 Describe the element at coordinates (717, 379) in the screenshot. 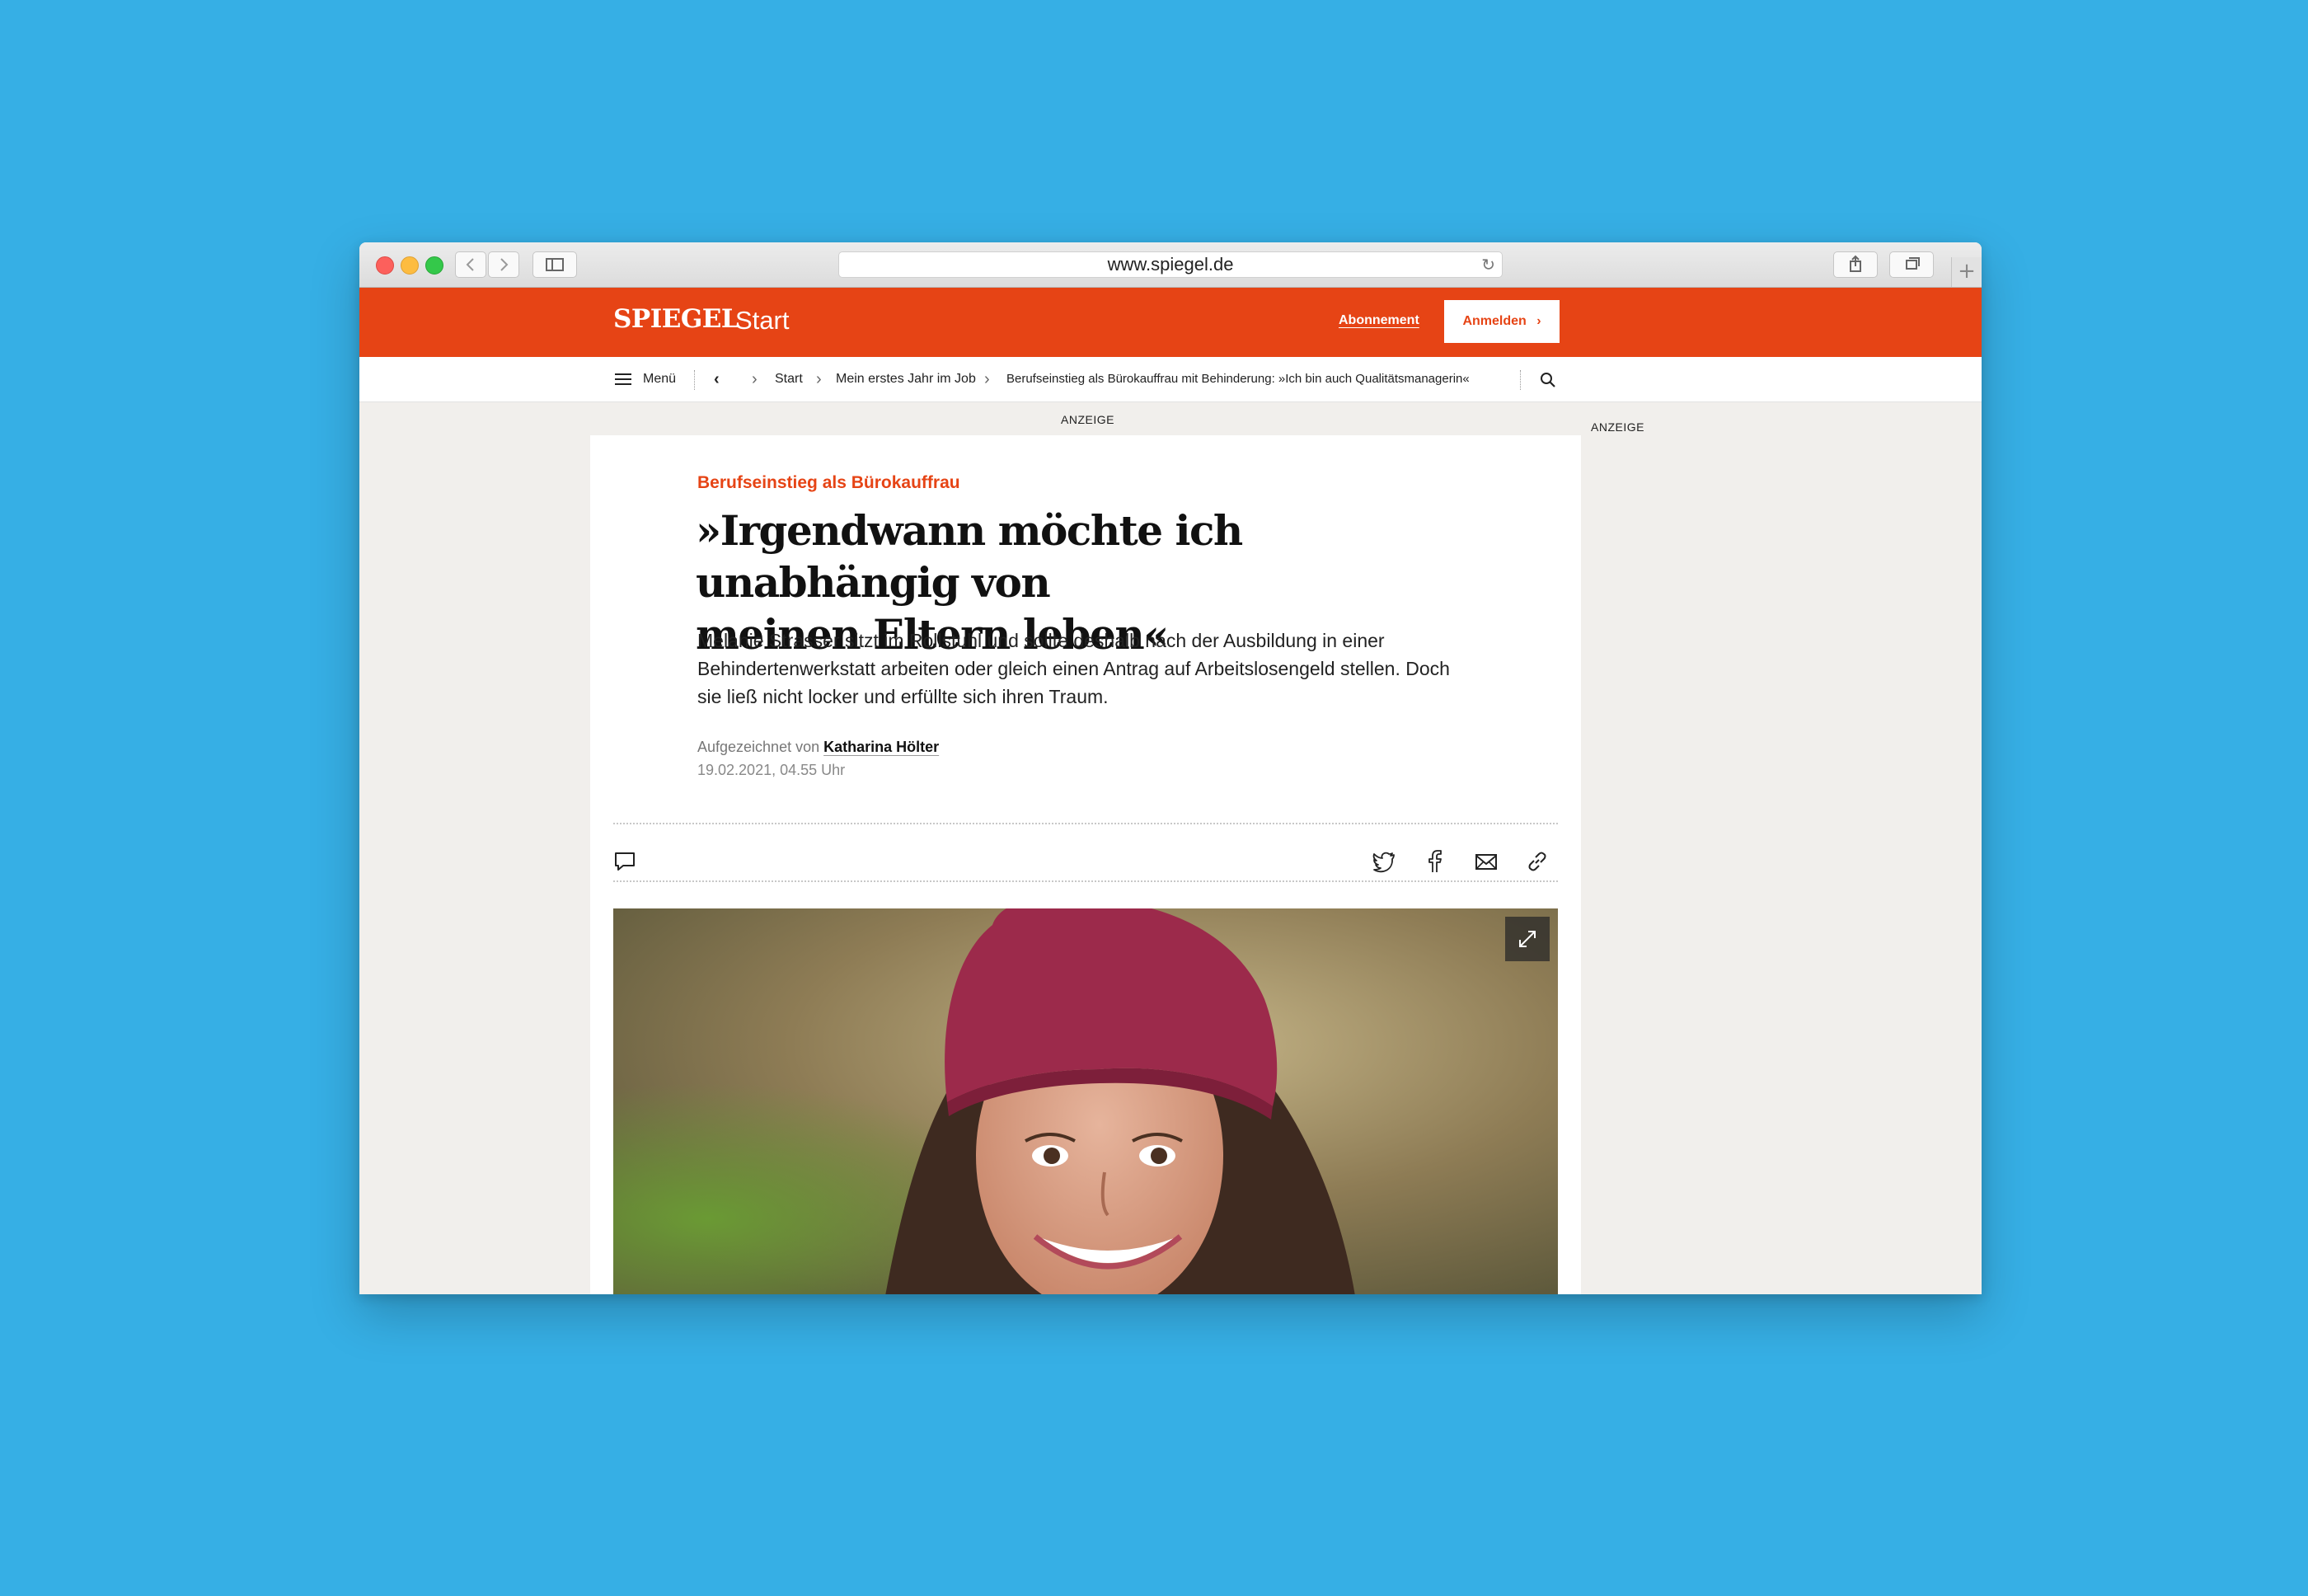

I see `breadcrumb-back-icon: ‹` at that location.